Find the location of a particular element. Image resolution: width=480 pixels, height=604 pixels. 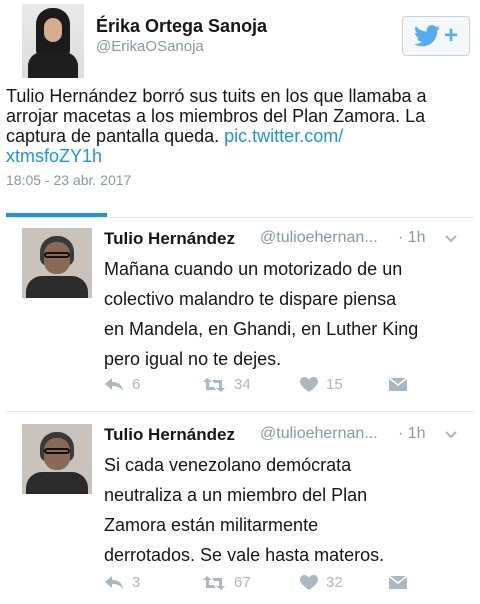

retweet-count: 34 is located at coordinates (242, 384).